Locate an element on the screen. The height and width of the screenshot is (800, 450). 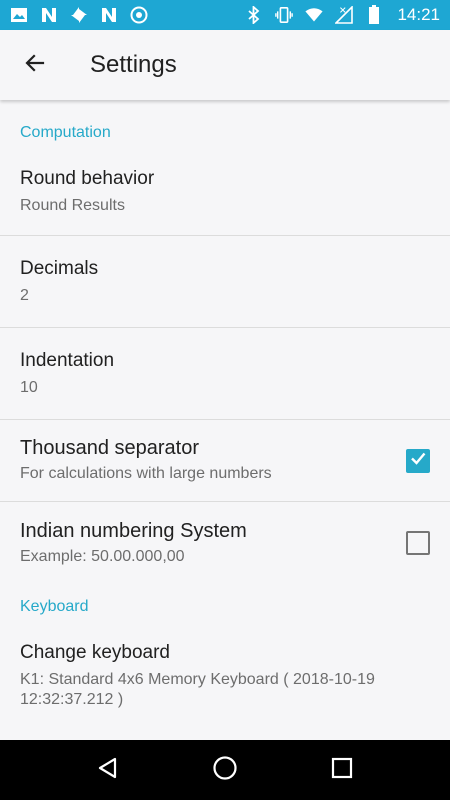
pinwheel-icon is located at coordinates (79, 15).